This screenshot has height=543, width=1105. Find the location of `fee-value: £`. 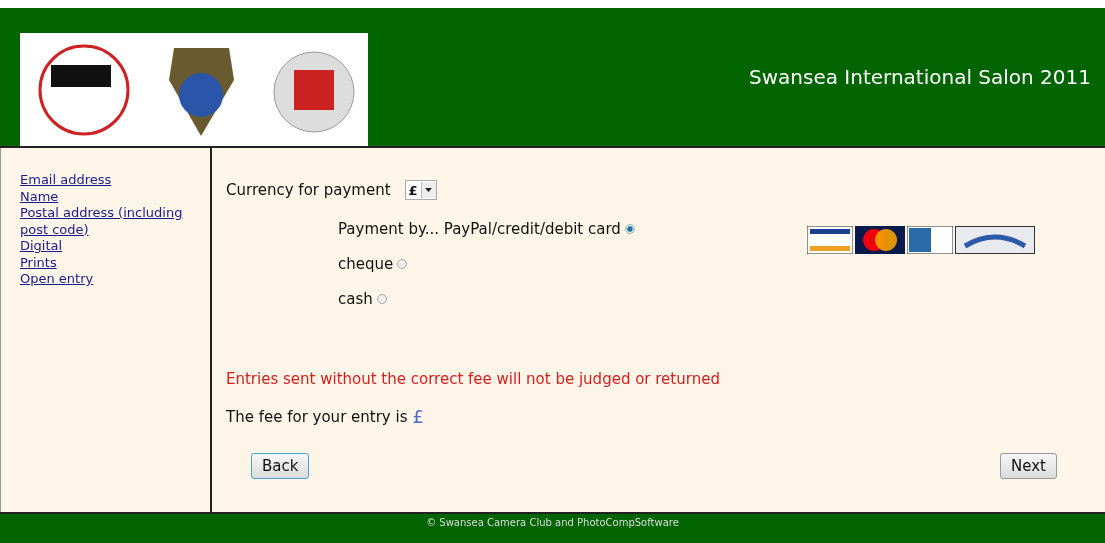

fee-value: £ is located at coordinates (418, 416).